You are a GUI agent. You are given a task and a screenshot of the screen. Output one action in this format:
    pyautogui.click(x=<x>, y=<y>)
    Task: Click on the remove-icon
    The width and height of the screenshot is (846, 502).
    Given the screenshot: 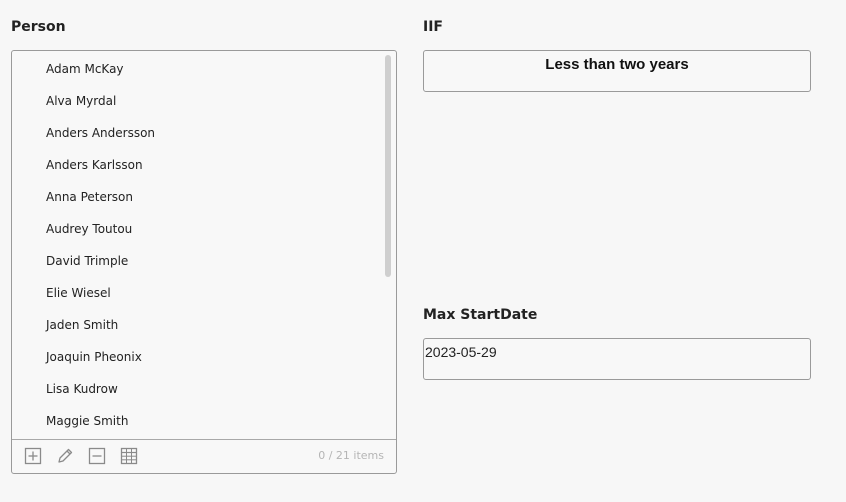 What is the action you would take?
    pyautogui.click(x=97, y=456)
    